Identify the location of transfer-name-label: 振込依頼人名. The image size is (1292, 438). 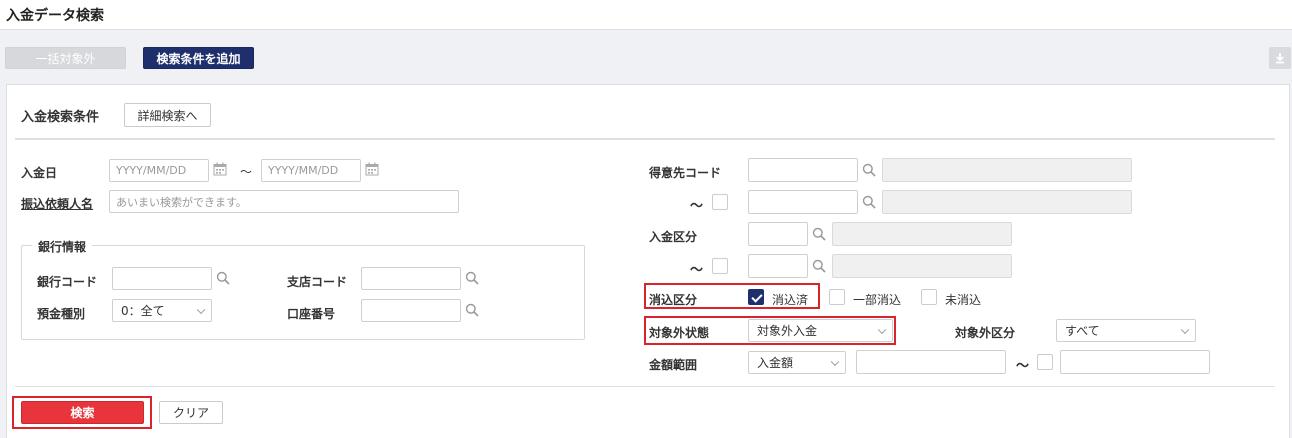
(57, 203).